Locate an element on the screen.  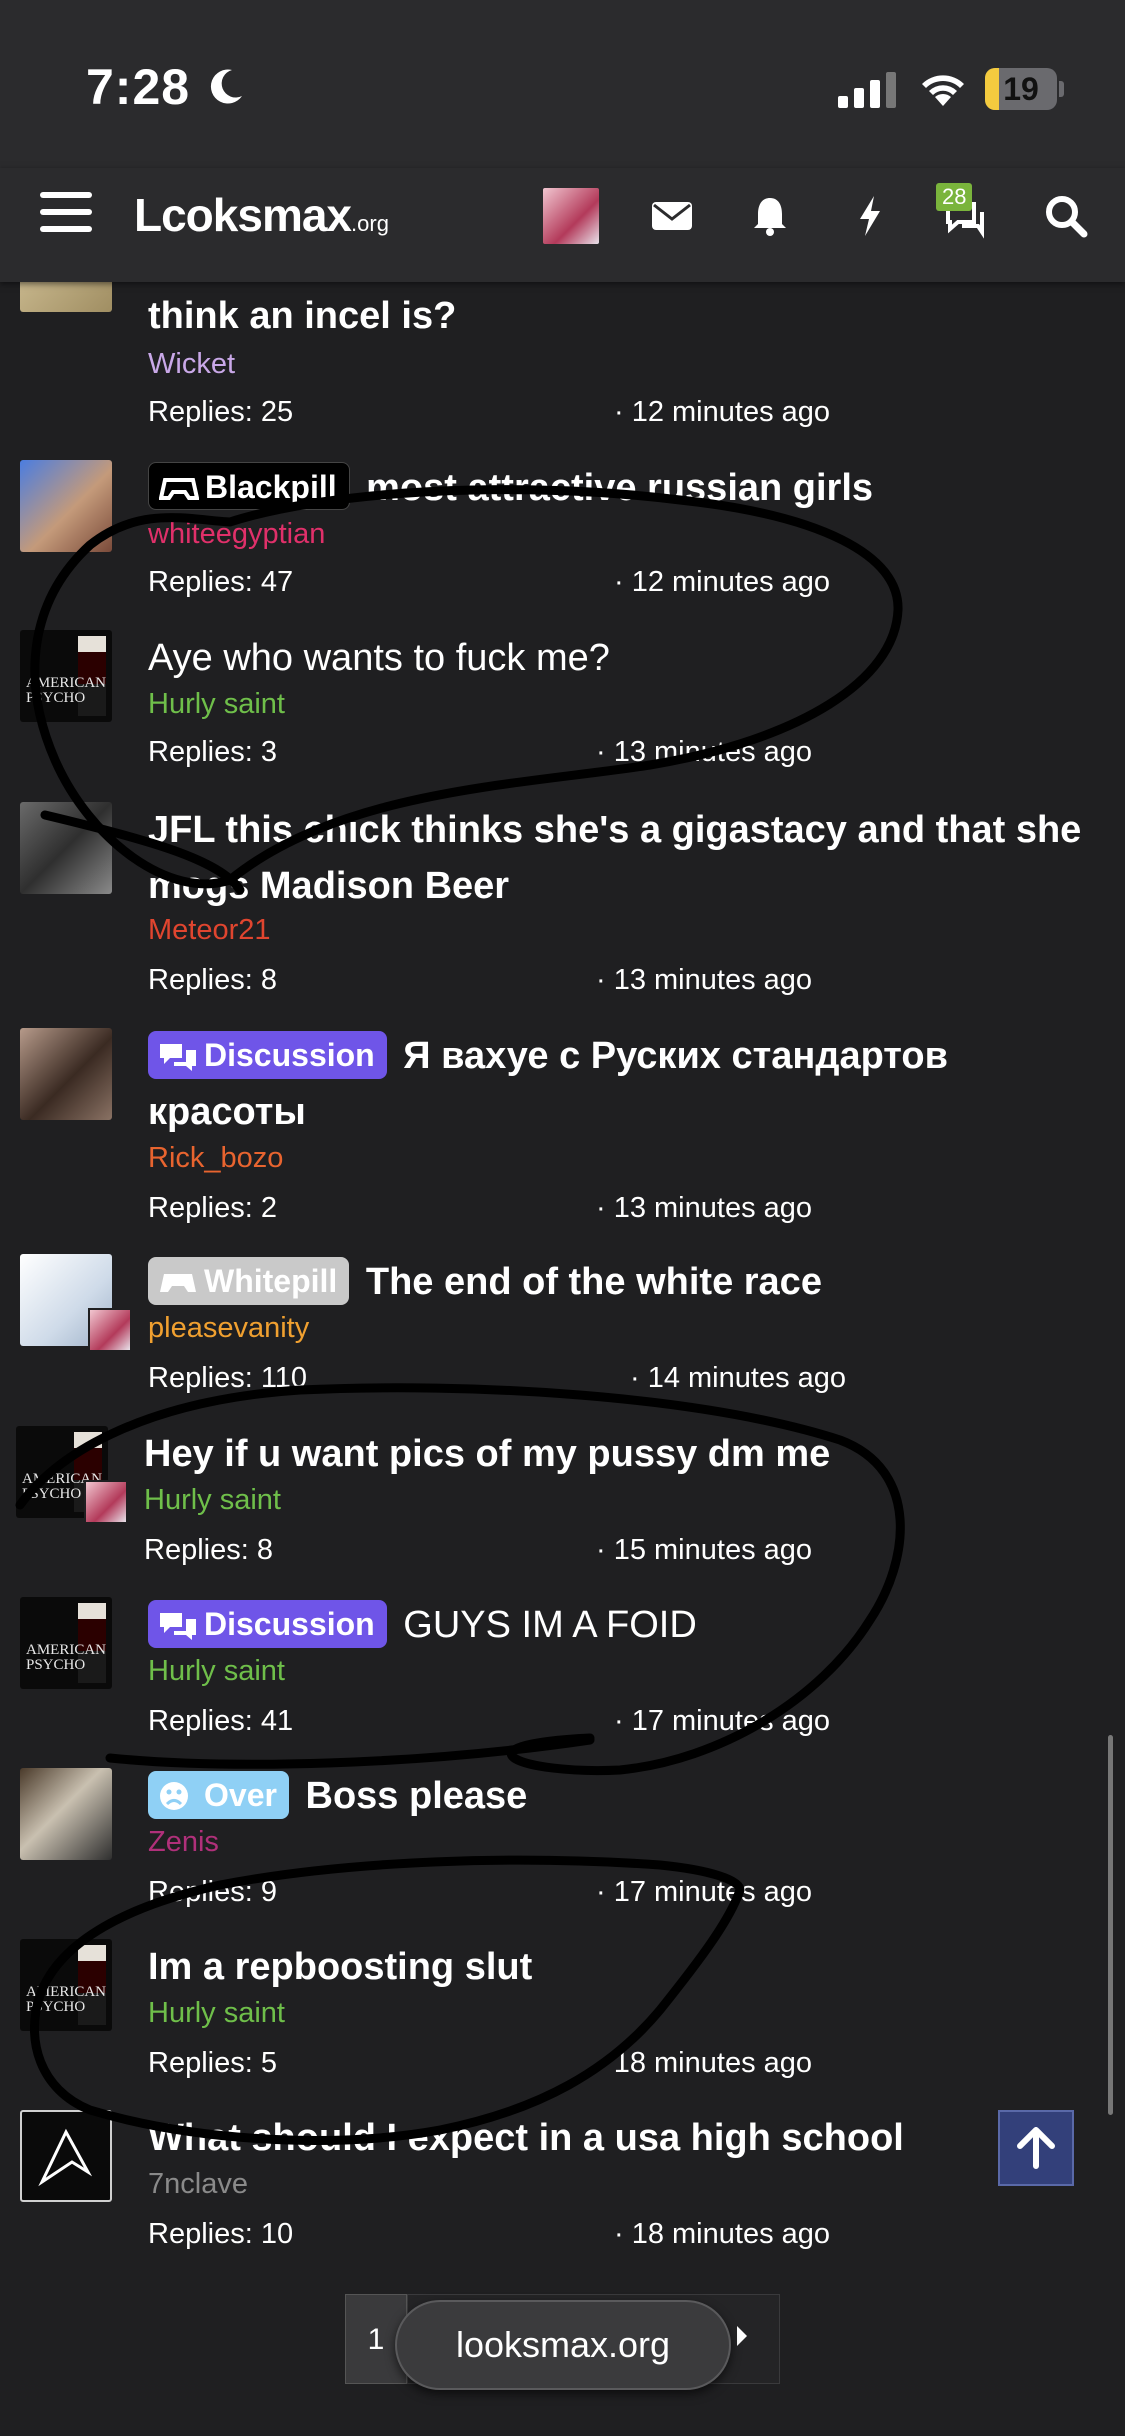
site-navbar: Lcoksmax.org 28 is located at coordinates (562, 225).